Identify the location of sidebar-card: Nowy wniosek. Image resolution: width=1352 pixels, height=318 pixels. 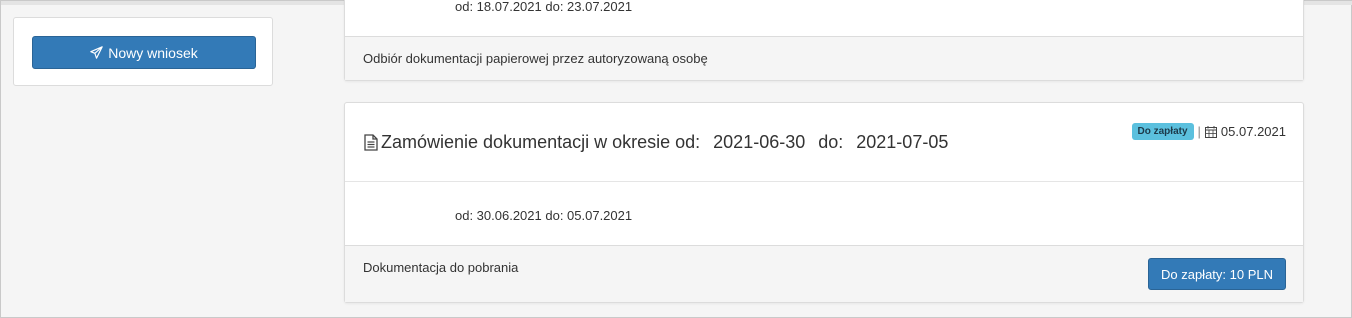
(143, 51).